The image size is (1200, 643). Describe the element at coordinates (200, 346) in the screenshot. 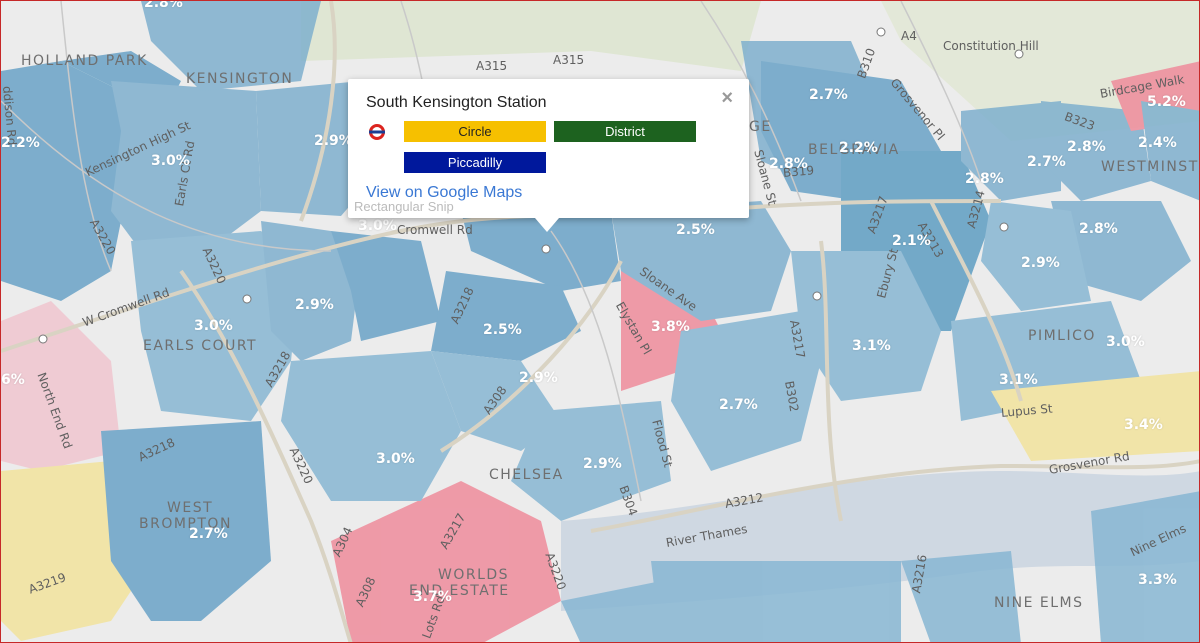

I see `area-label-earls-court: EARLS COURT` at that location.